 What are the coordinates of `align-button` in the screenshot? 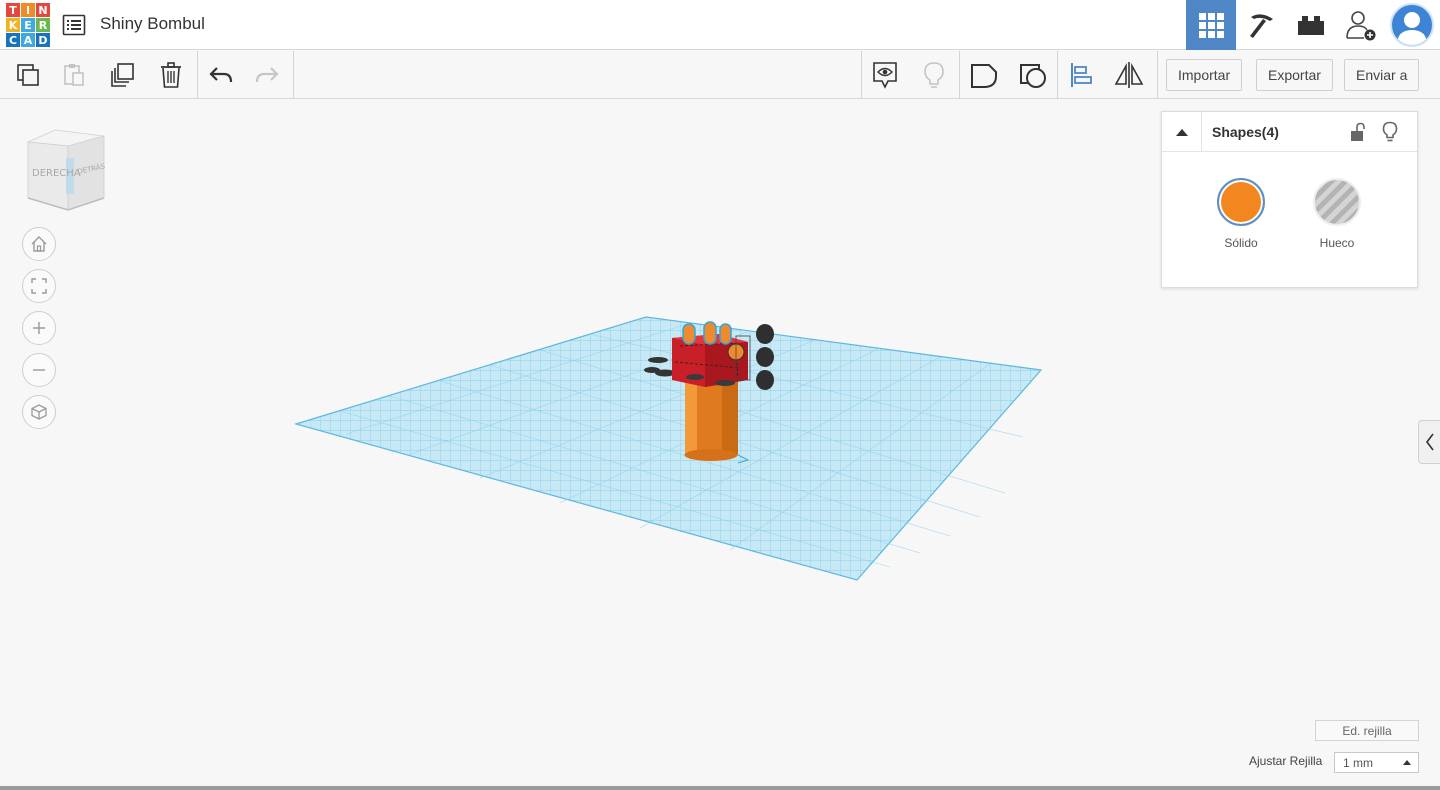 It's located at (1081, 75).